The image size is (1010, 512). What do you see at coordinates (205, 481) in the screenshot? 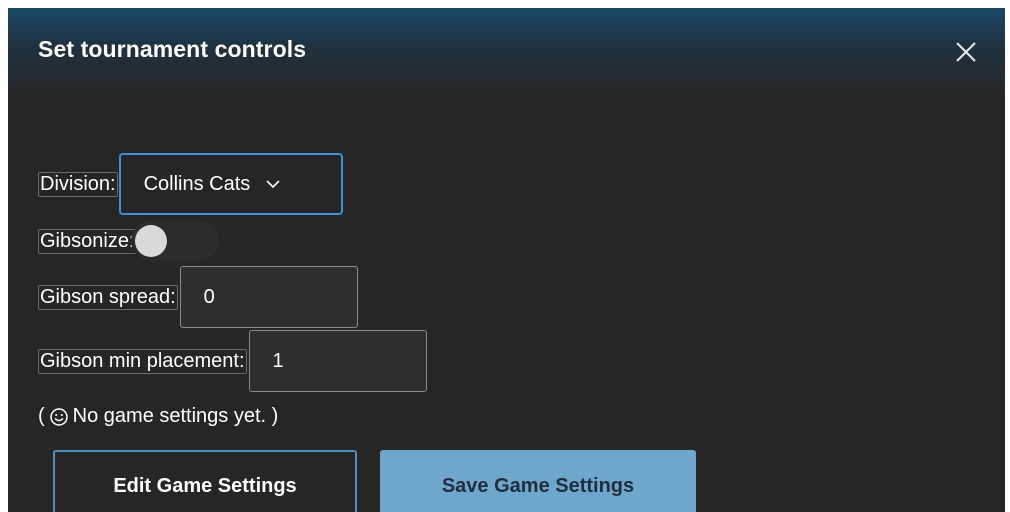
I see `edit-game-settings-button: Edit Game Settings` at bounding box center [205, 481].